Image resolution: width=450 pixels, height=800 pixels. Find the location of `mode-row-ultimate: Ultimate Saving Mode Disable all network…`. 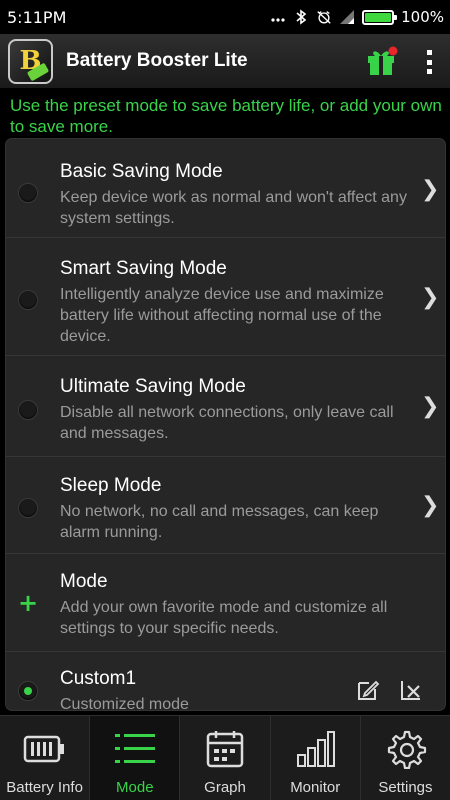

mode-row-ultimate: Ultimate Saving Mode Disable all network… is located at coordinates (225, 406).